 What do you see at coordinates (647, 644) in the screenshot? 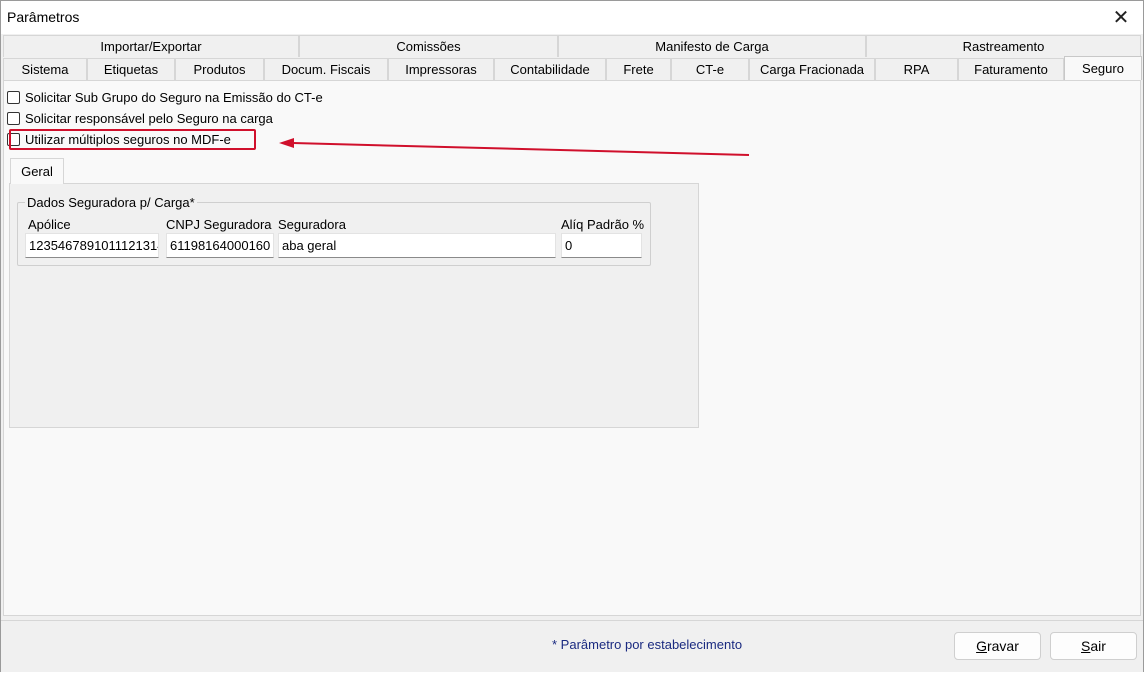
I see `footer-note: * Parâmetro por estabelecimento` at bounding box center [647, 644].